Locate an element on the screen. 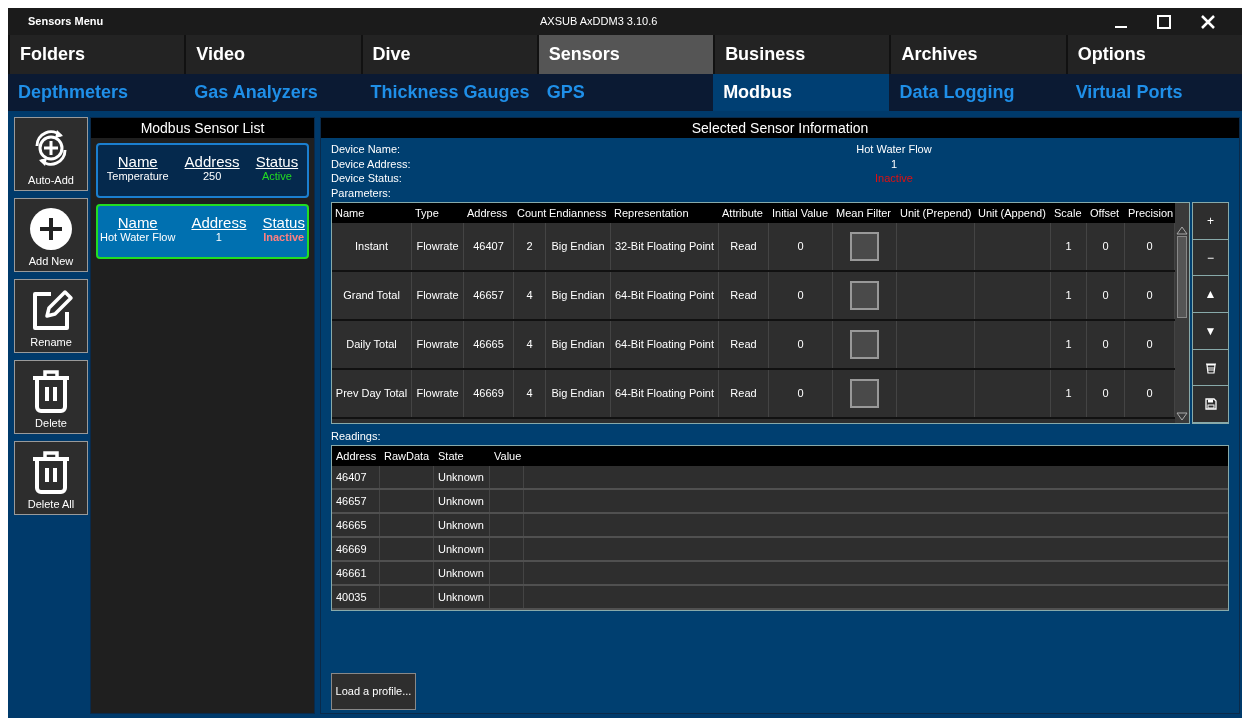 The height and width of the screenshot is (724, 1250). tab: Modbus is located at coordinates (801, 92).